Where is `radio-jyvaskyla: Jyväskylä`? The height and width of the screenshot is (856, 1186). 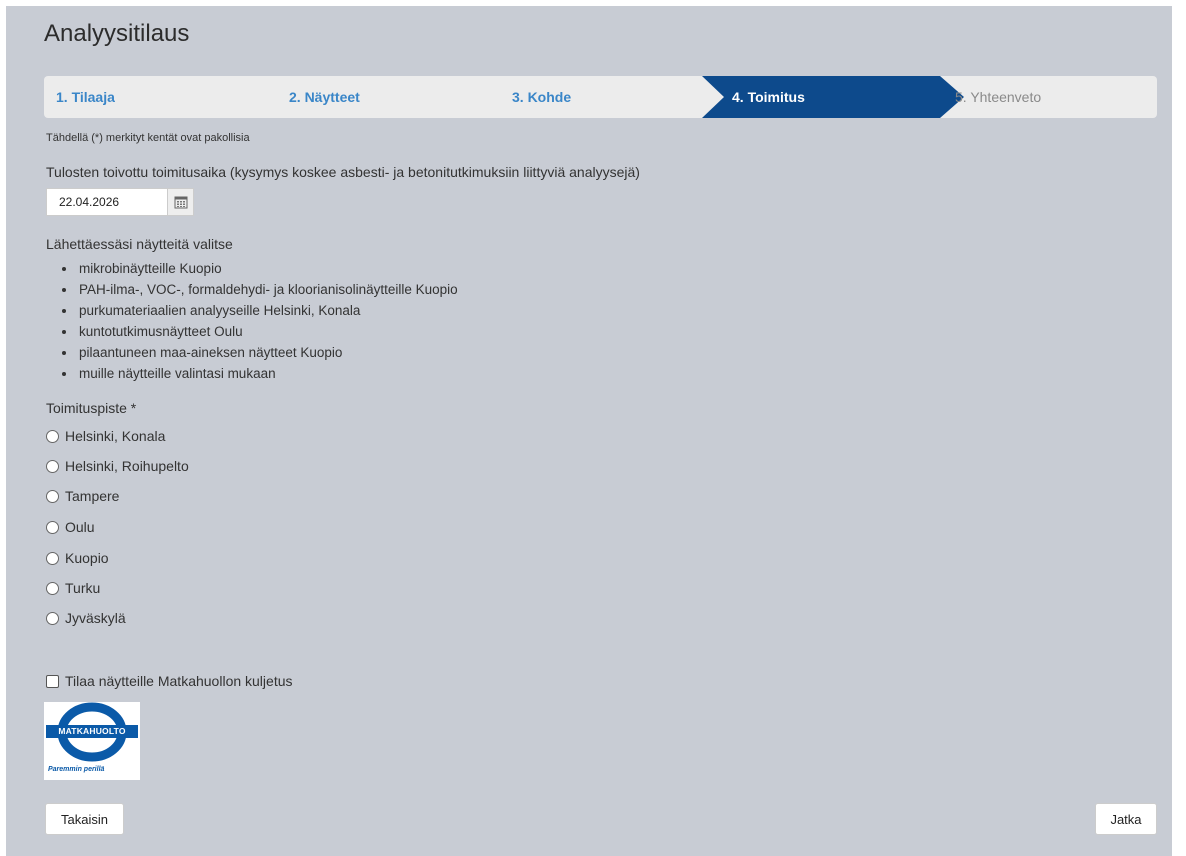
radio-jyvaskyla: Jyväskylä is located at coordinates (86, 618).